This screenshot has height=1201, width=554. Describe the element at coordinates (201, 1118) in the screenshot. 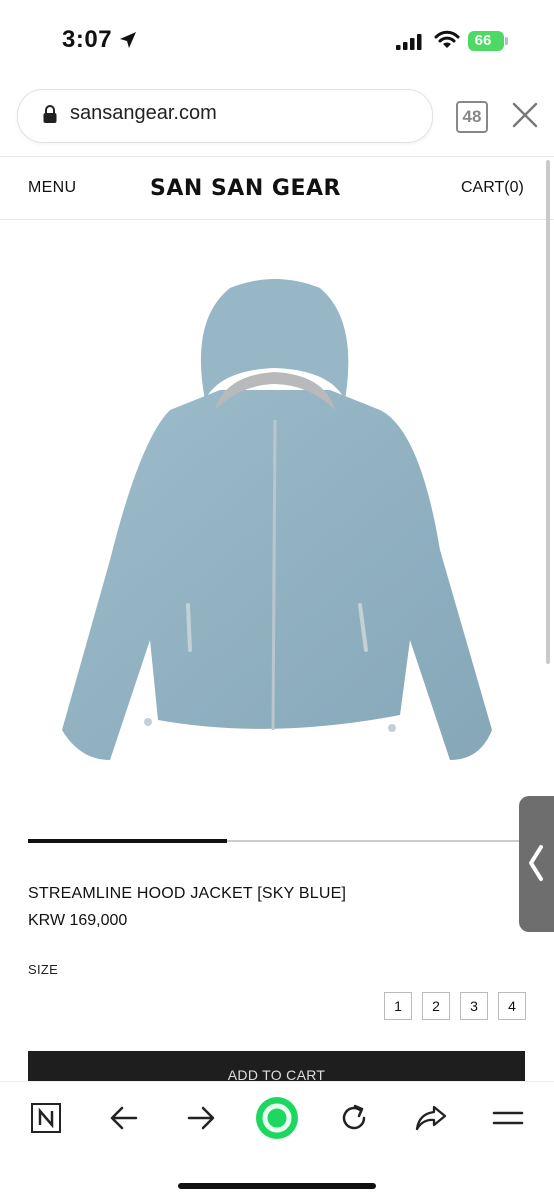

I see `forward-arrow-icon` at that location.